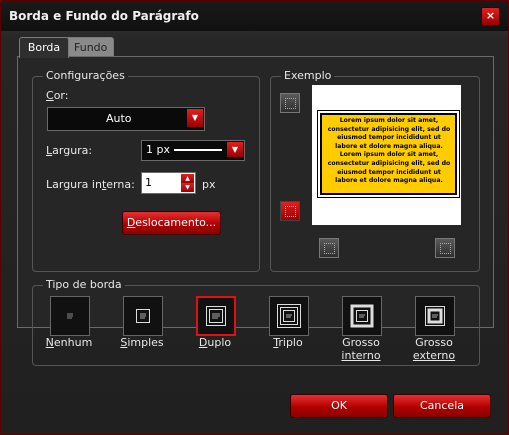 The height and width of the screenshot is (435, 509). What do you see at coordinates (148, 182) in the screenshot?
I see `inner-width-value: 1` at bounding box center [148, 182].